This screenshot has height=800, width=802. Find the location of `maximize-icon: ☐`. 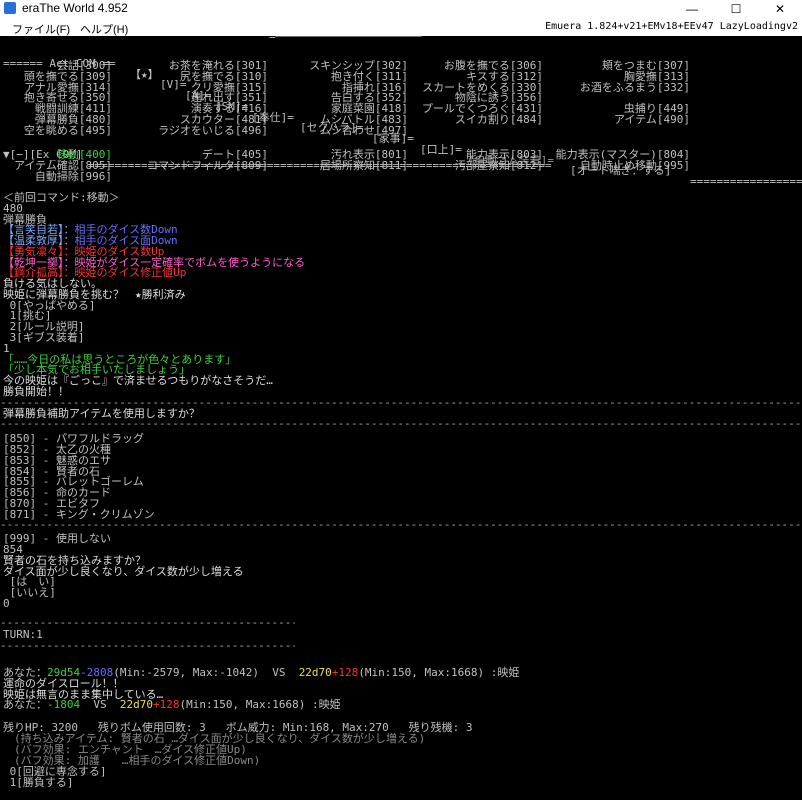

maximize-icon: ☐ is located at coordinates (736, 9).